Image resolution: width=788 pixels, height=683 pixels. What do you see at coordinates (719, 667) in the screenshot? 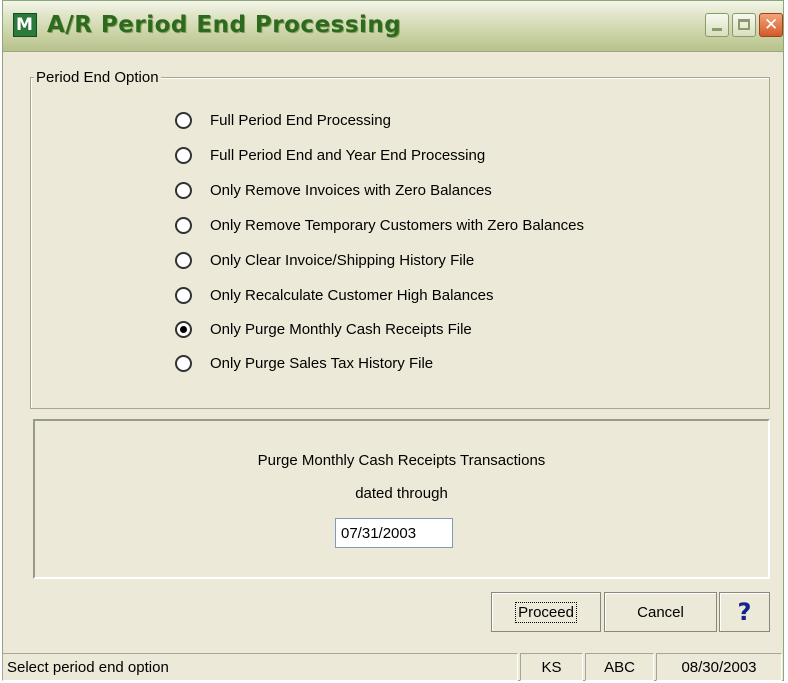
I see `status-date: 08/30/2003` at bounding box center [719, 667].